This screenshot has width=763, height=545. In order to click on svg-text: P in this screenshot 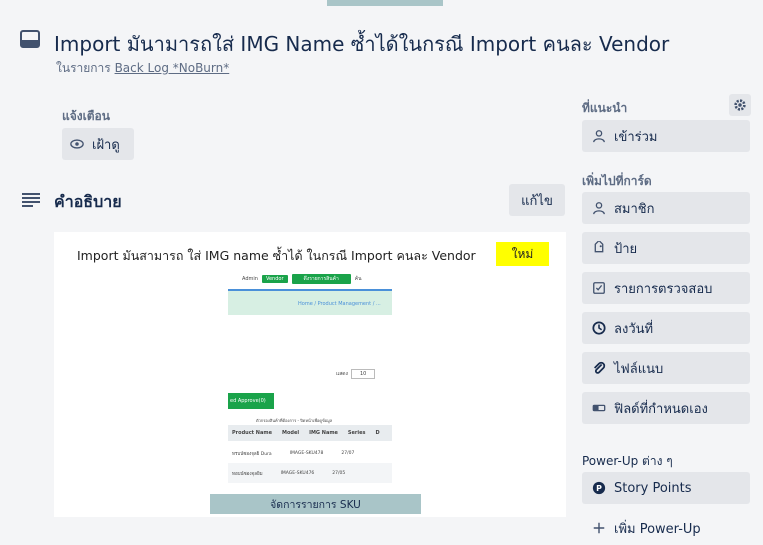, I will do `click(599, 488)`.